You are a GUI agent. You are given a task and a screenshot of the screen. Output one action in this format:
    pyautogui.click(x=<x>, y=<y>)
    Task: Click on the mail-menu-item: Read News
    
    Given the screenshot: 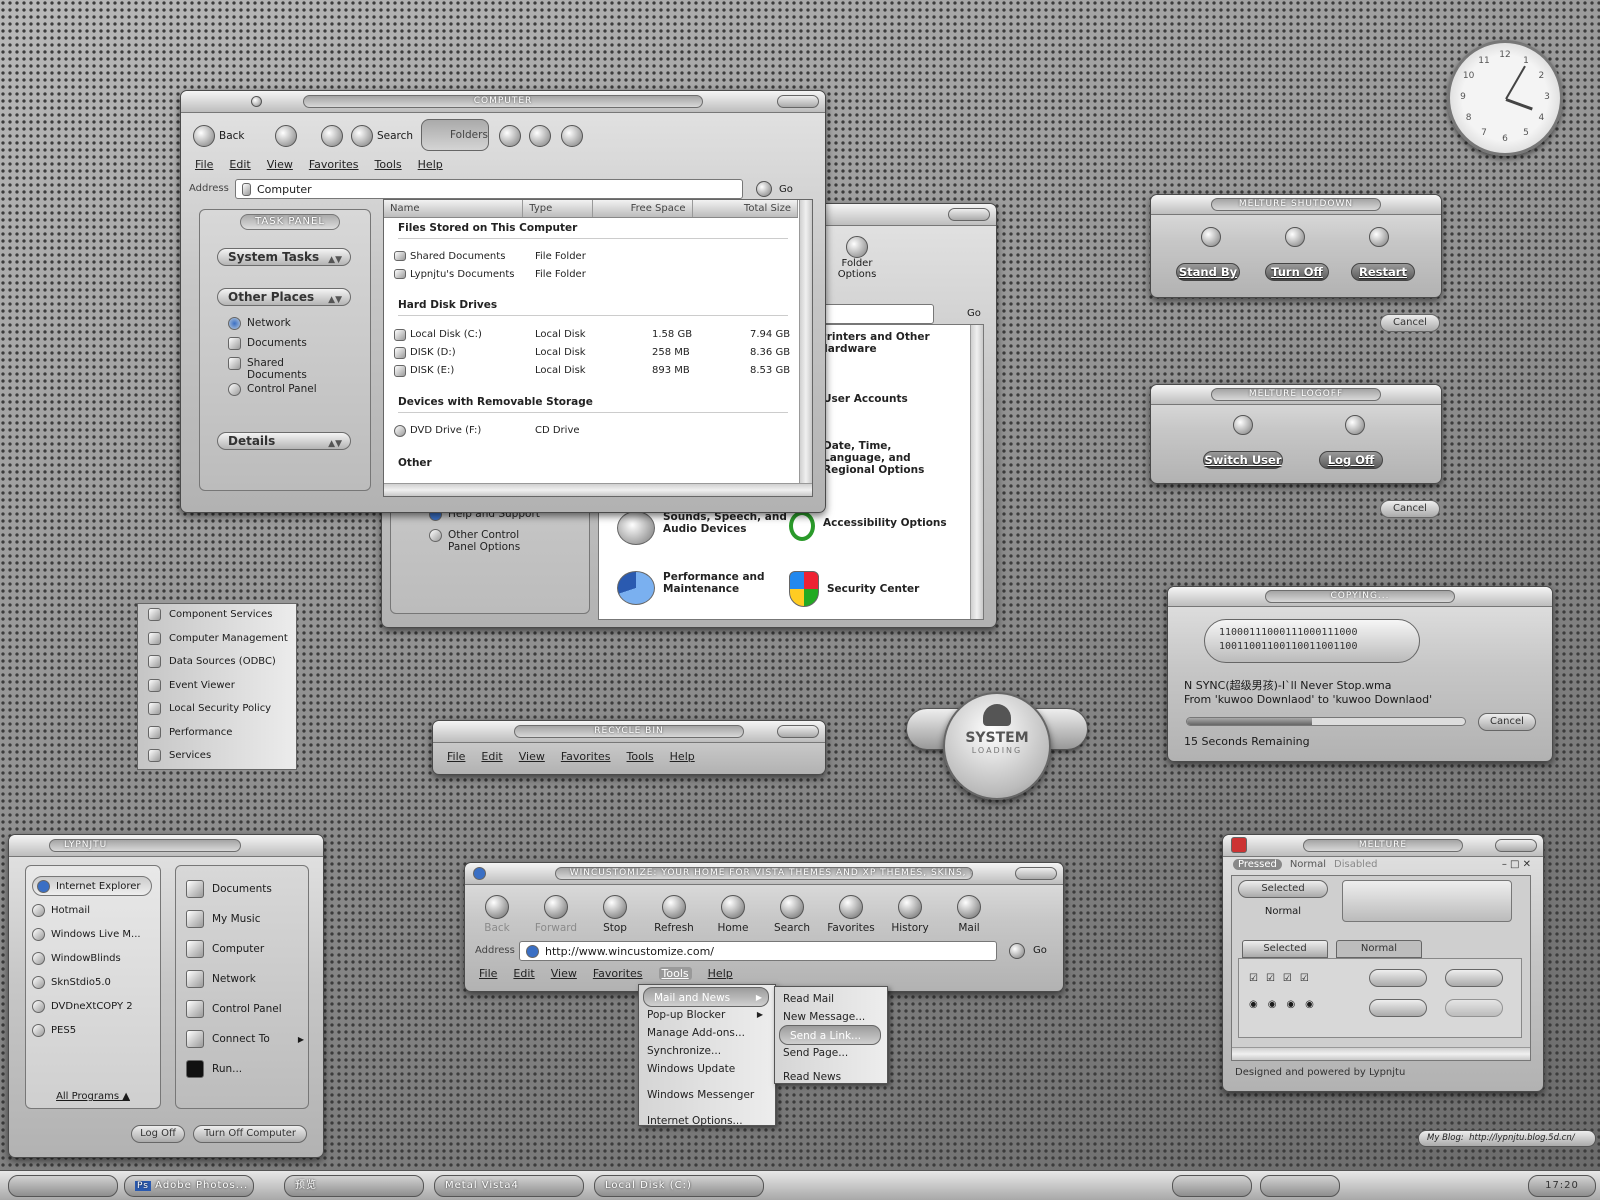 What is the action you would take?
    pyautogui.click(x=832, y=1077)
    